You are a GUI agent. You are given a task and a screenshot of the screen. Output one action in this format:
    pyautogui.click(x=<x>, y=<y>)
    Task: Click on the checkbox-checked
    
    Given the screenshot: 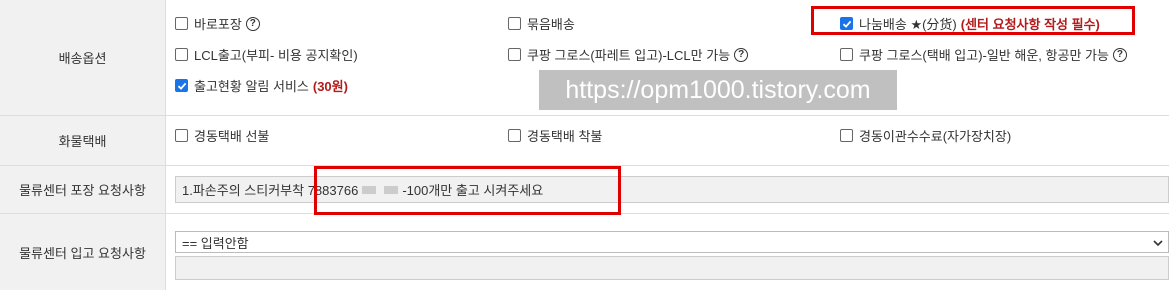 What is the action you would take?
    pyautogui.click(x=181, y=85)
    